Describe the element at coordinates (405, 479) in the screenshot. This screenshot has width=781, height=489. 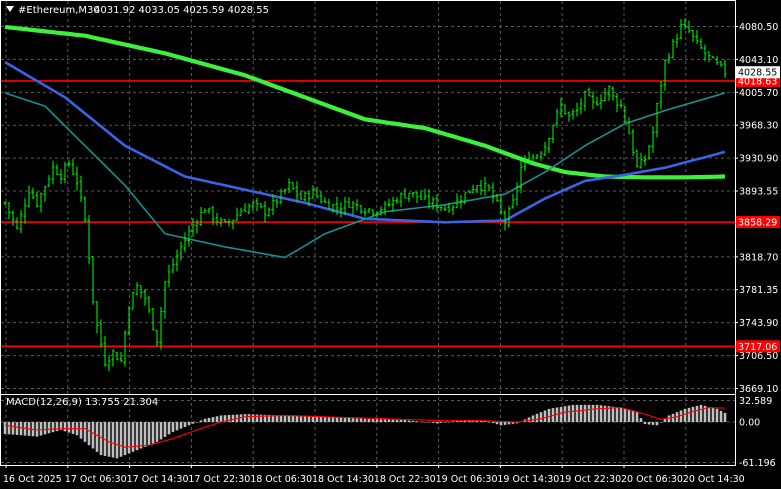
I see `x-tick-label: 18 Oct 22:30` at that location.